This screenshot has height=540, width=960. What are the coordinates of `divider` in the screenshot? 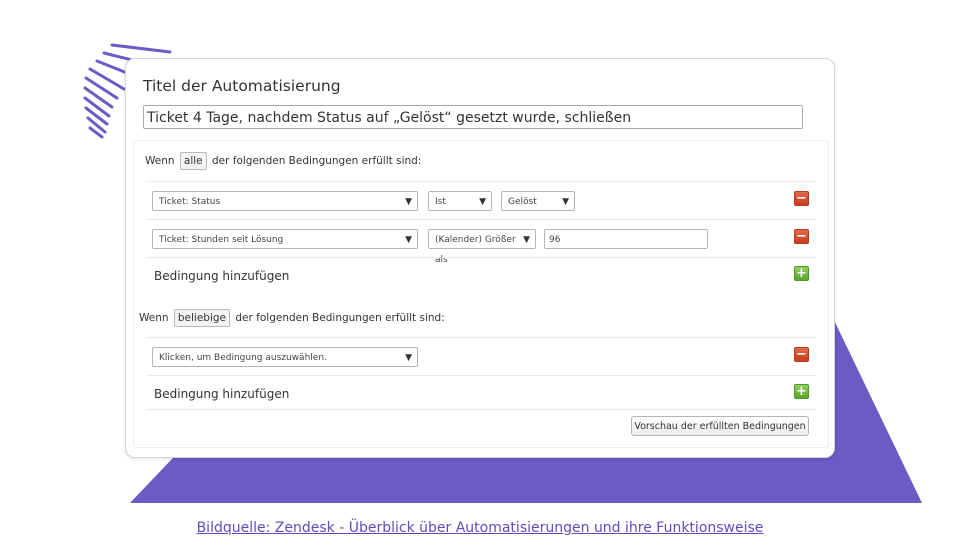 It's located at (481, 409).